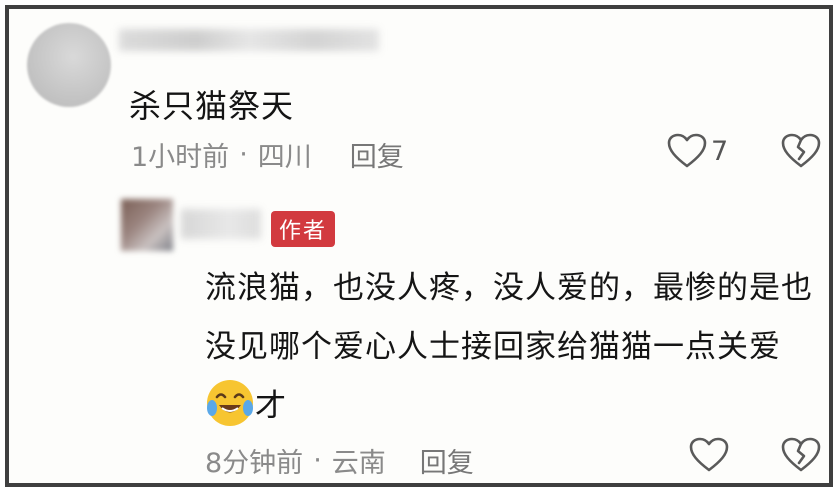  I want to click on reply-reply-button: 回复, so click(447, 460).